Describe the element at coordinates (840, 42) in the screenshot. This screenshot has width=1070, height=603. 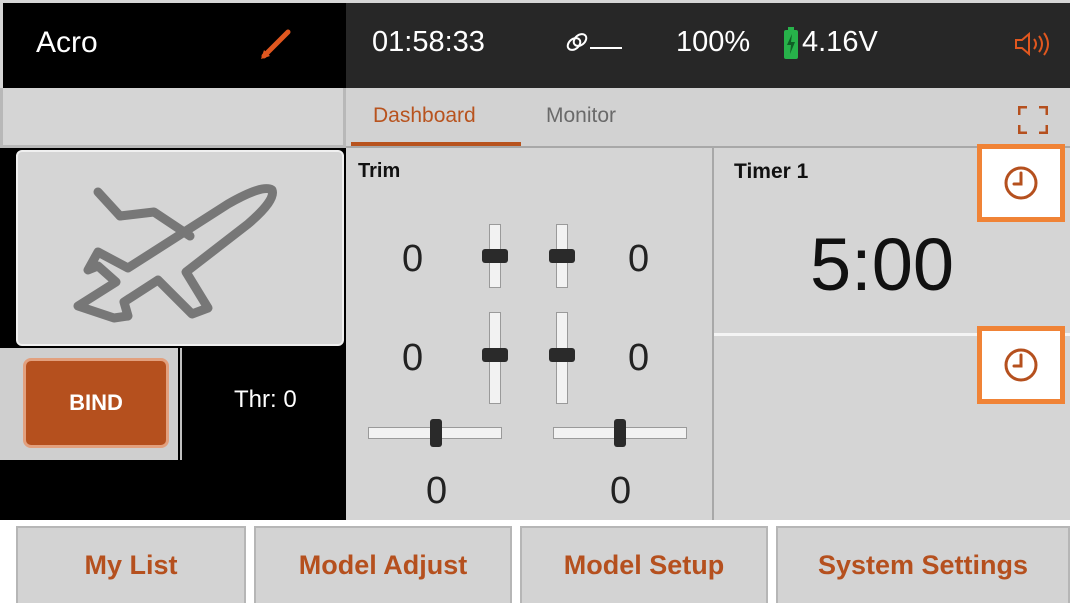
I see `voltage: 4.16V` at that location.